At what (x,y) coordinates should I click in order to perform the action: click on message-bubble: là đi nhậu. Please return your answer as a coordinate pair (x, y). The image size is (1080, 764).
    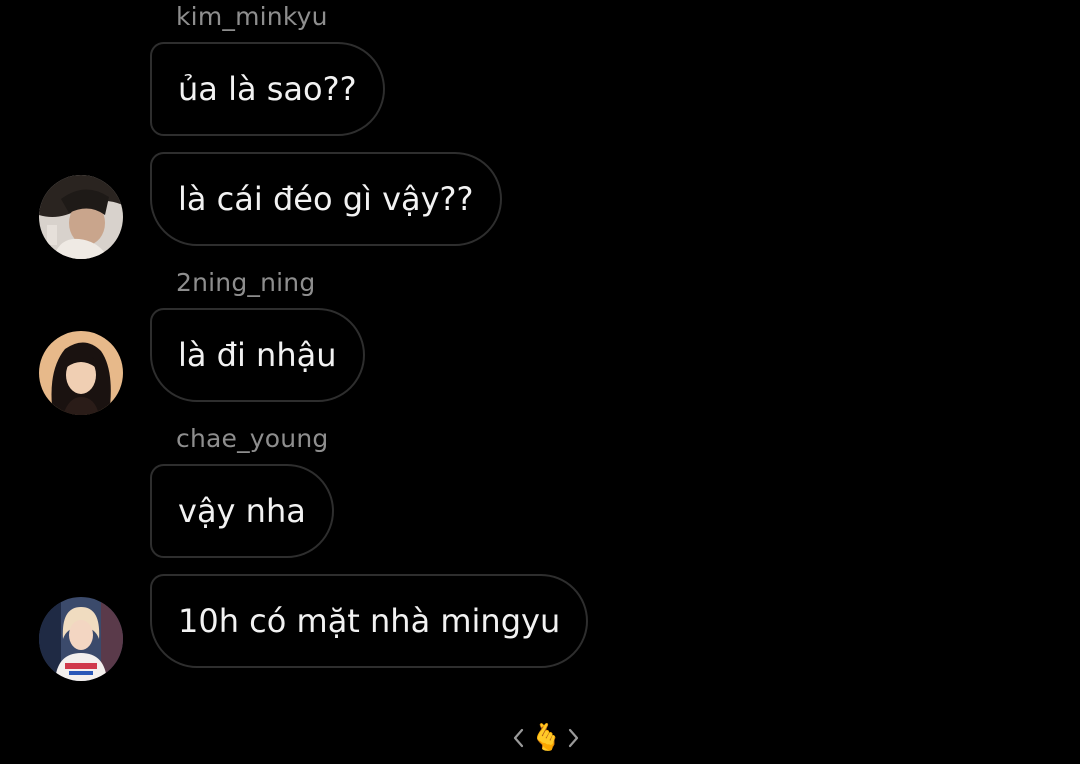
    Looking at the image, I should click on (257, 355).